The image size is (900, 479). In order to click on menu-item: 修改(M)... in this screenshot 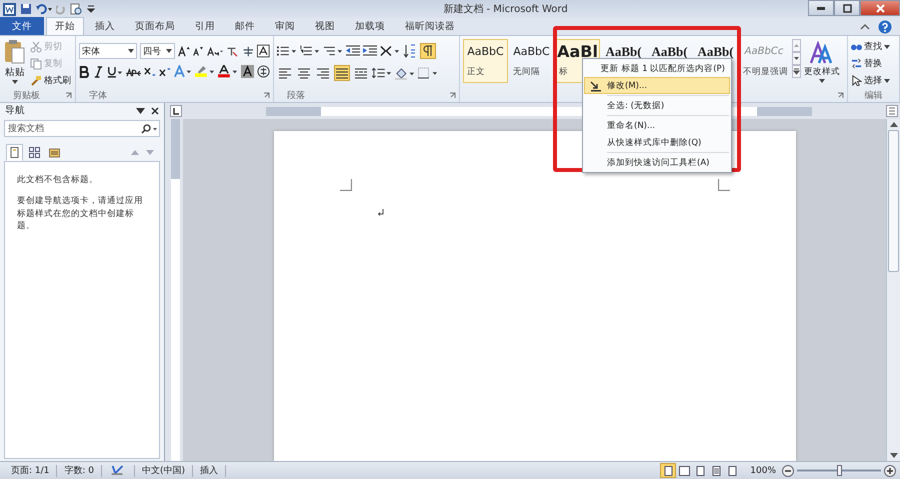, I will do `click(657, 85)`.